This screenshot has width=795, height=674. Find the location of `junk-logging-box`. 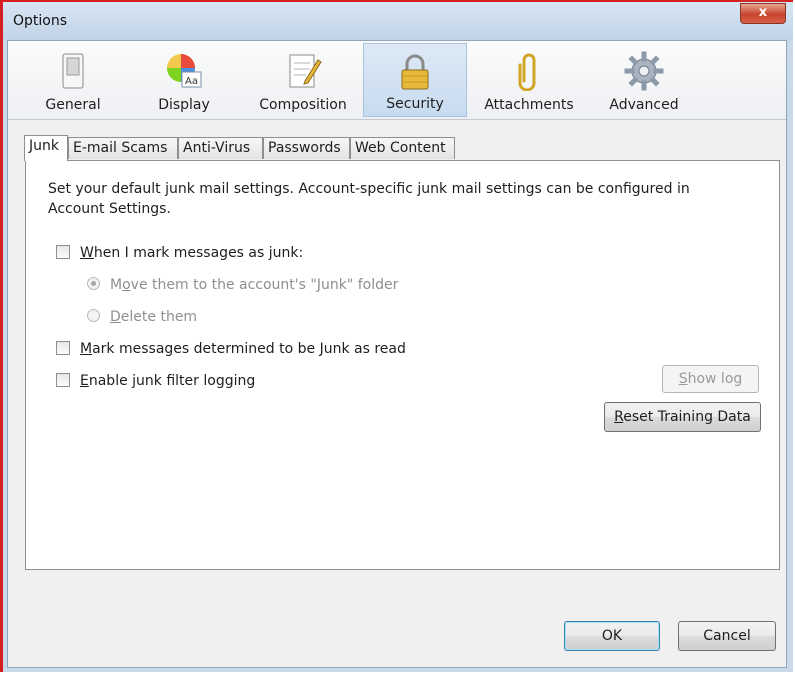

junk-logging-box is located at coordinates (63, 380).